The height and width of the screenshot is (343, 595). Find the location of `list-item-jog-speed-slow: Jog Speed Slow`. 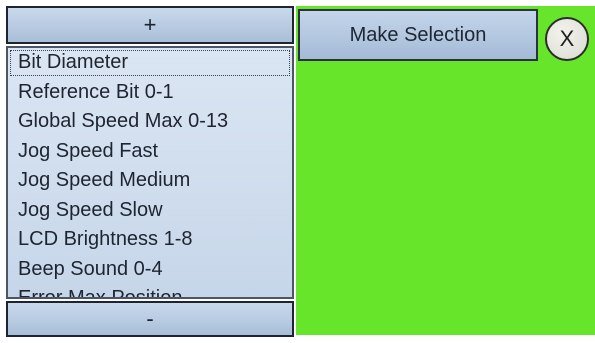

list-item-jog-speed-slow: Jog Speed Slow is located at coordinates (150, 211).